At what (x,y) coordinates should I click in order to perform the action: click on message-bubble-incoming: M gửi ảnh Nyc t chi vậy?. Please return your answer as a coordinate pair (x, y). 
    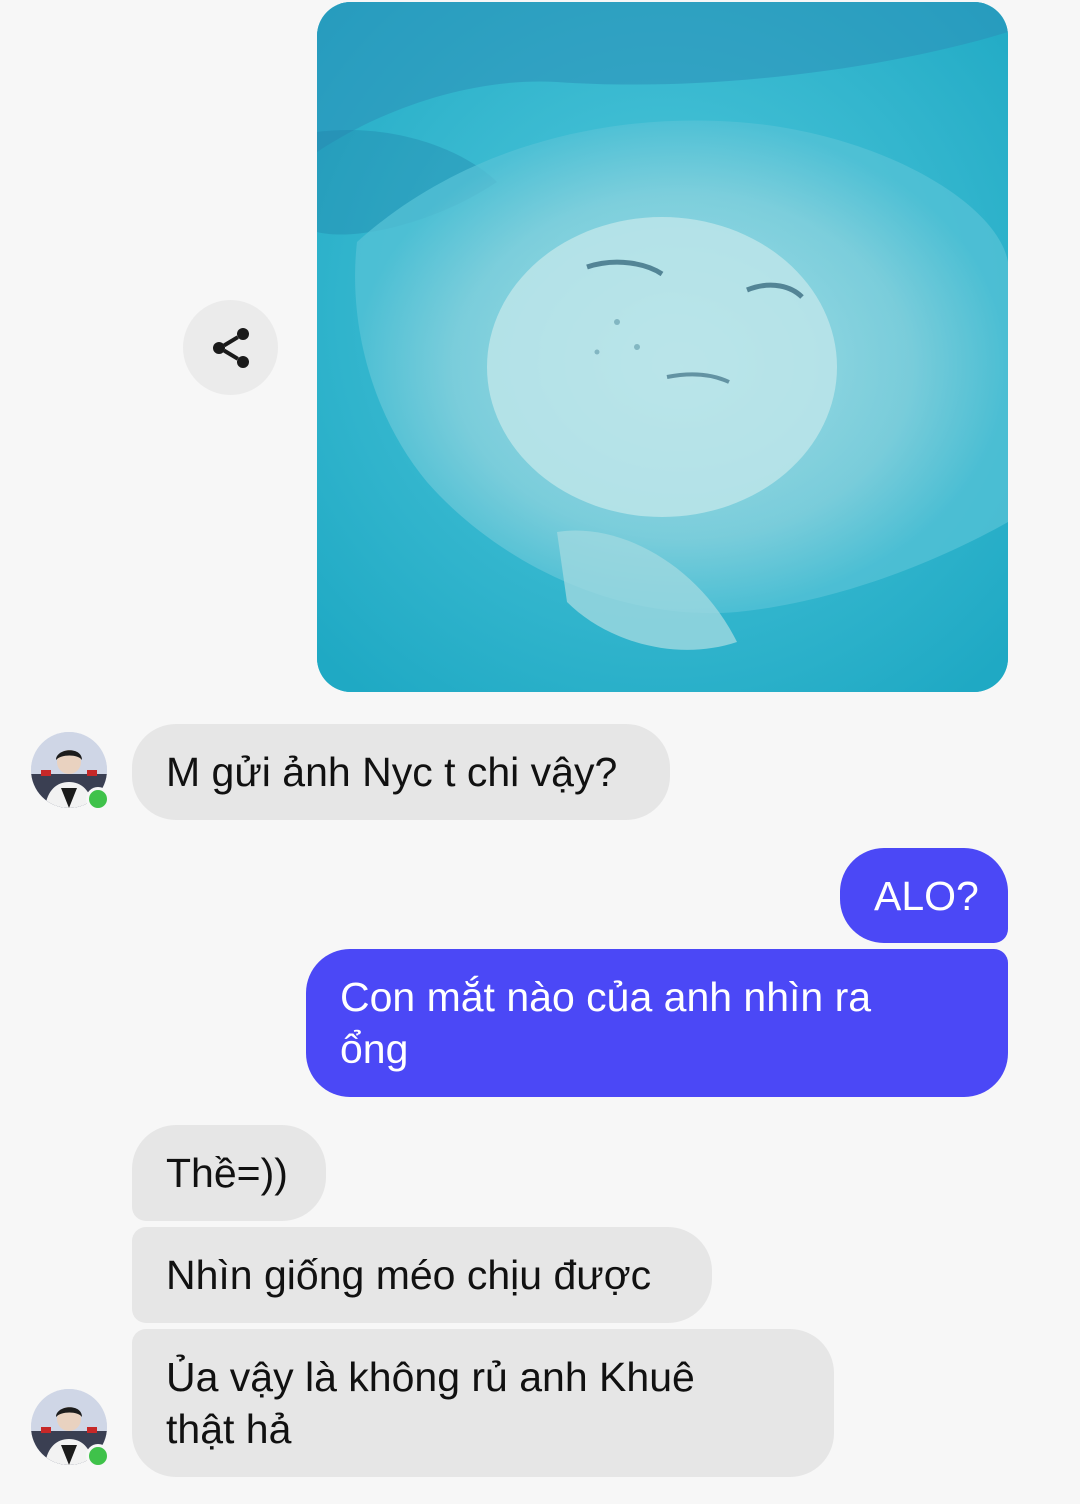
    Looking at the image, I should click on (401, 772).